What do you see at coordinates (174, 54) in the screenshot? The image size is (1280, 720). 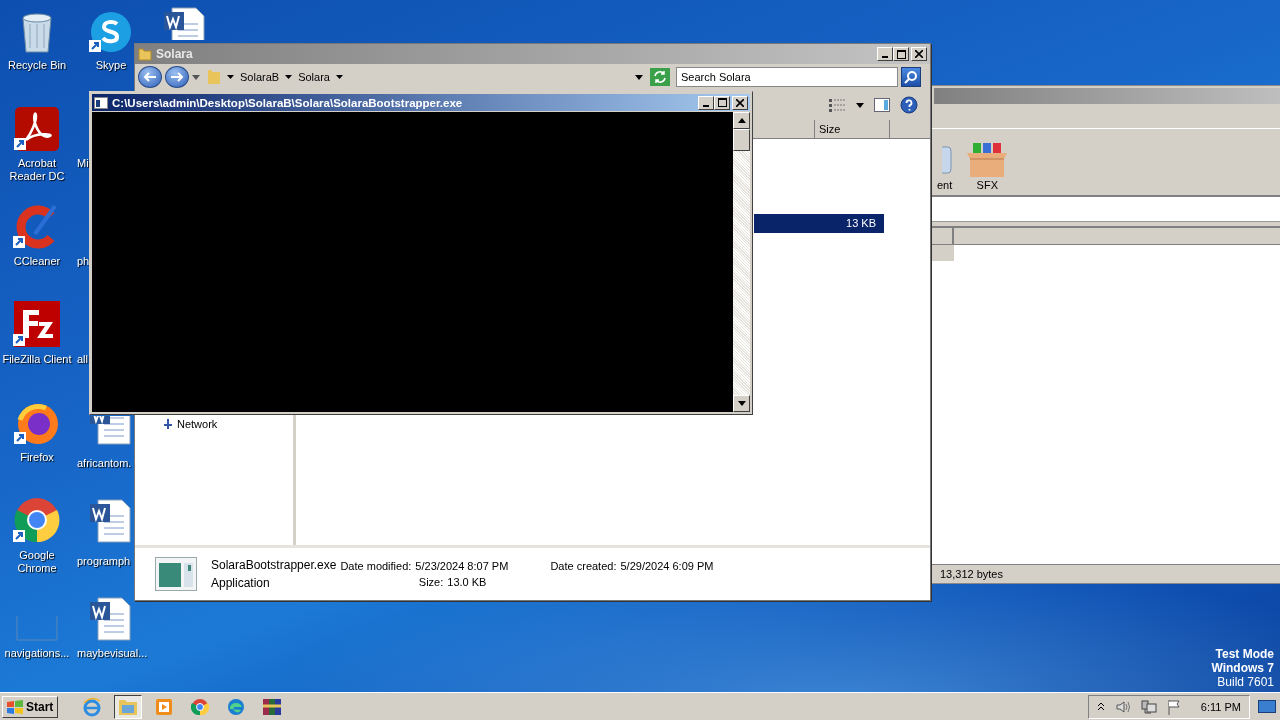 I see `window-title: Solara` at bounding box center [174, 54].